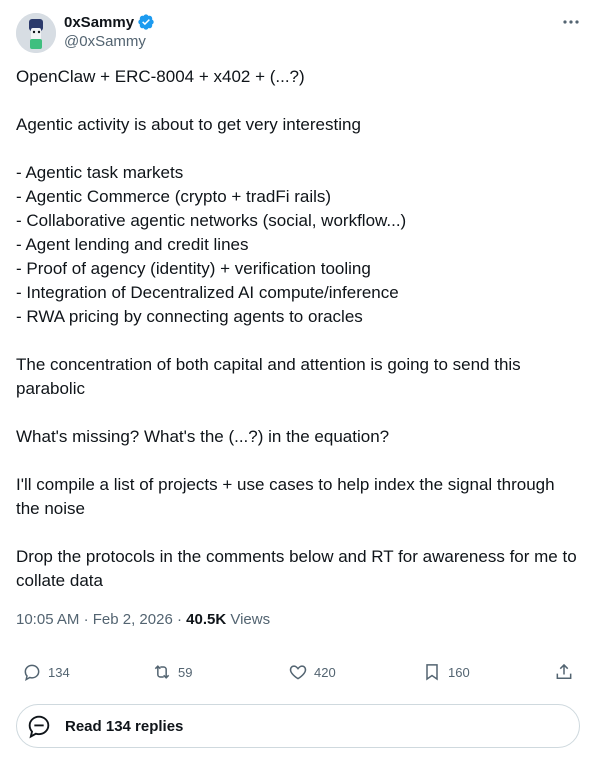 This screenshot has width=598, height=757. I want to click on views-count: 40.5K, so click(206, 619).